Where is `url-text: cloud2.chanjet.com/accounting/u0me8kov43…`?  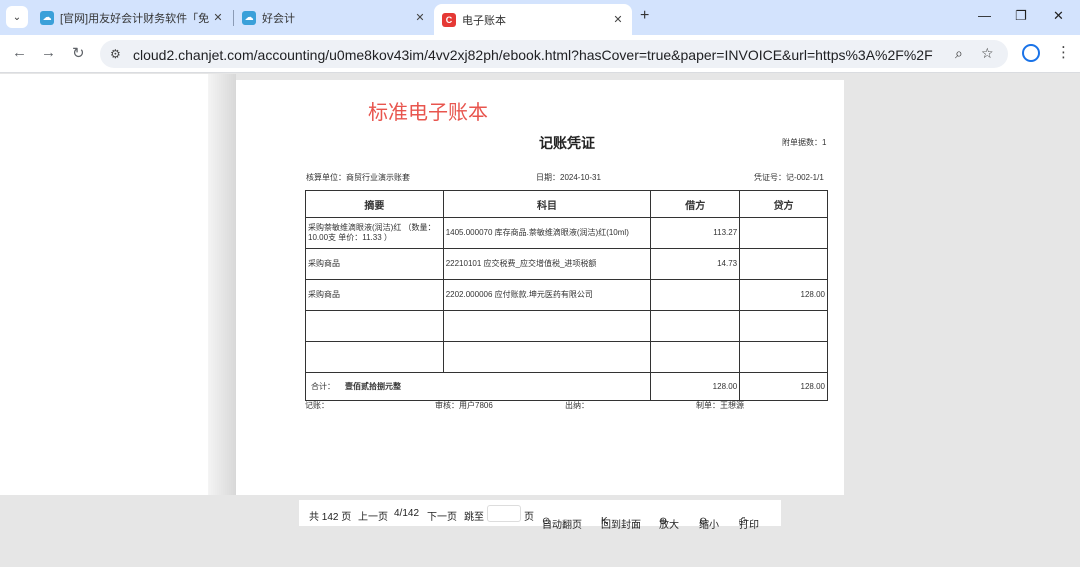
url-text: cloud2.chanjet.com/accounting/u0me8kov43… is located at coordinates (533, 55).